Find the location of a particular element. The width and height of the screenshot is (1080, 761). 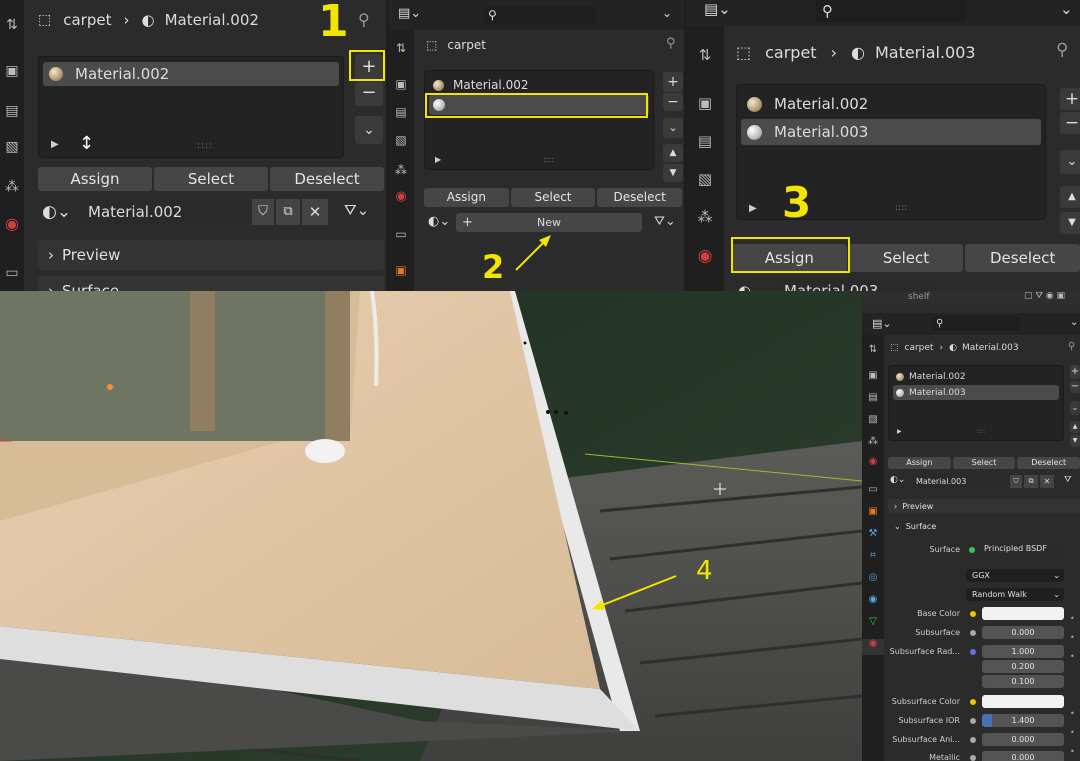

object-data-icon: ◉ is located at coordinates (873, 600).